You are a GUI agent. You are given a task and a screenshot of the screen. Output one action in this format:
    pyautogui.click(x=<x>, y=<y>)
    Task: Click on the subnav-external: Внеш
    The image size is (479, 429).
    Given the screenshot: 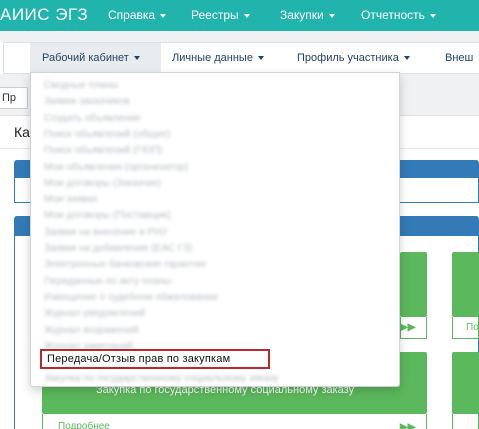 What is the action you would take?
    pyautogui.click(x=459, y=58)
    